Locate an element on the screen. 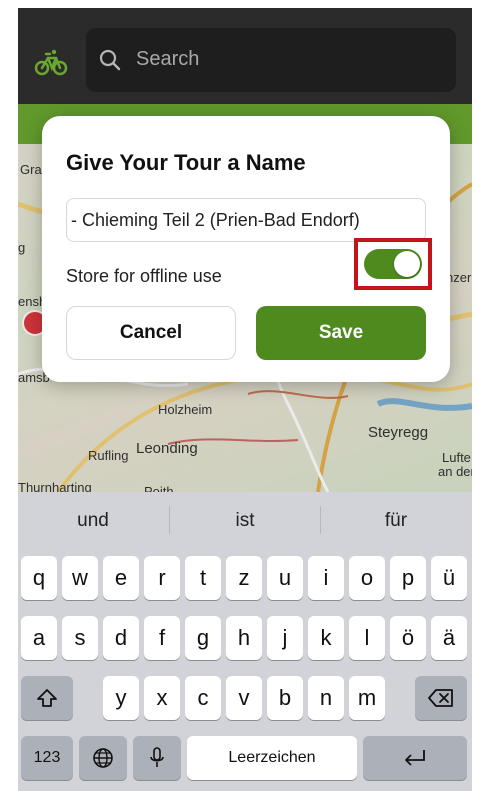 The width and height of the screenshot is (477, 791). backspace-key is located at coordinates (441, 698).